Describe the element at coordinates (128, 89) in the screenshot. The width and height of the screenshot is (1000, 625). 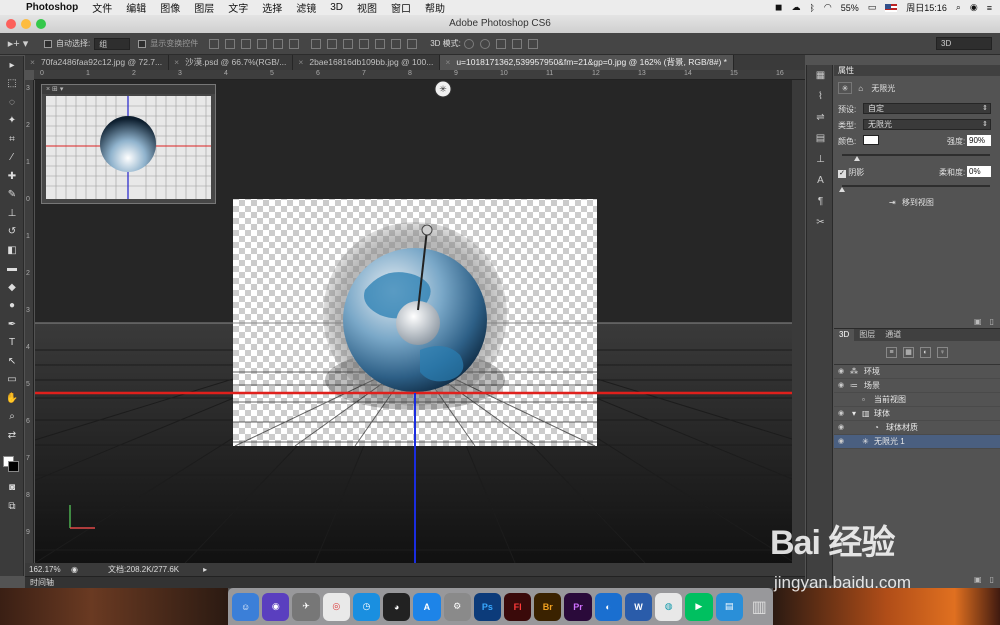
I see `secondary-view-header: × ⊞ ▾` at that location.